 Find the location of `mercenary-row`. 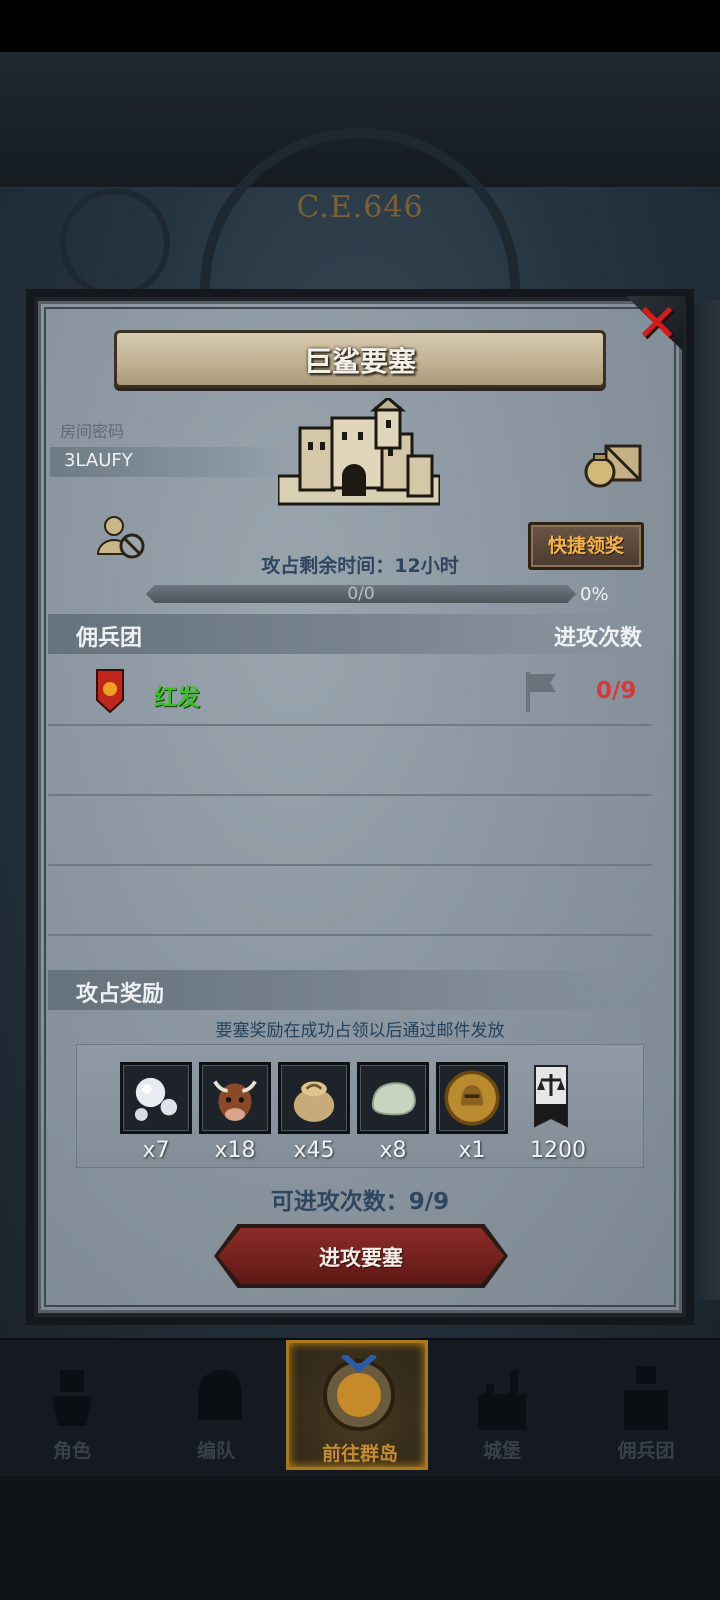

mercenary-row is located at coordinates (350, 691).